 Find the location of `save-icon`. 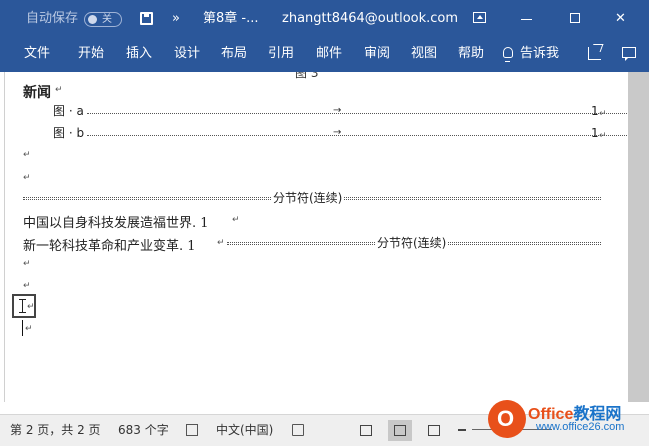

save-icon is located at coordinates (146, 18).